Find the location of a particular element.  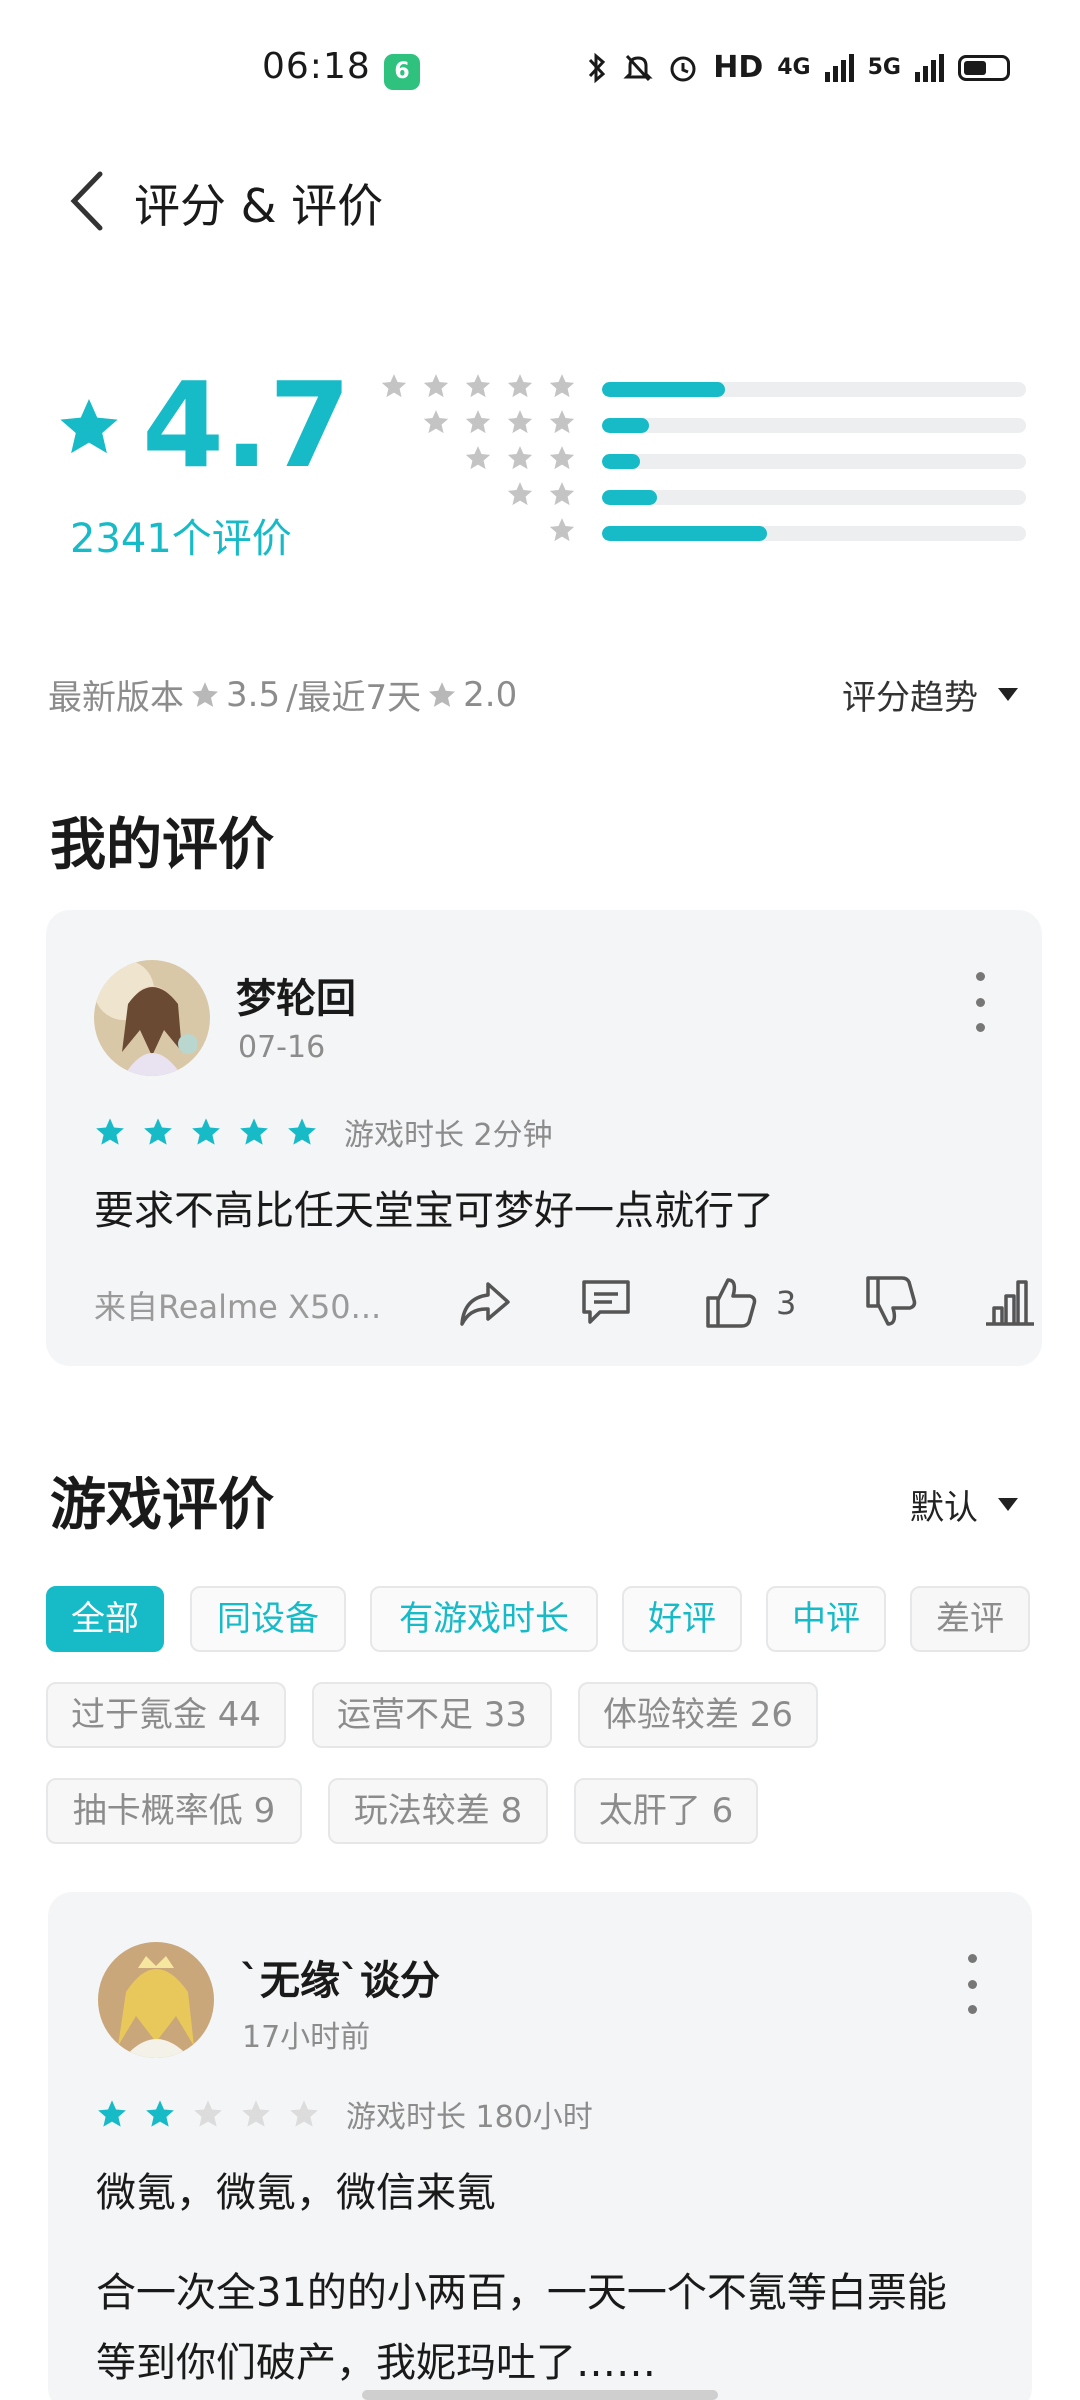

tag-chip: 过于氪金 44 is located at coordinates (166, 1715).